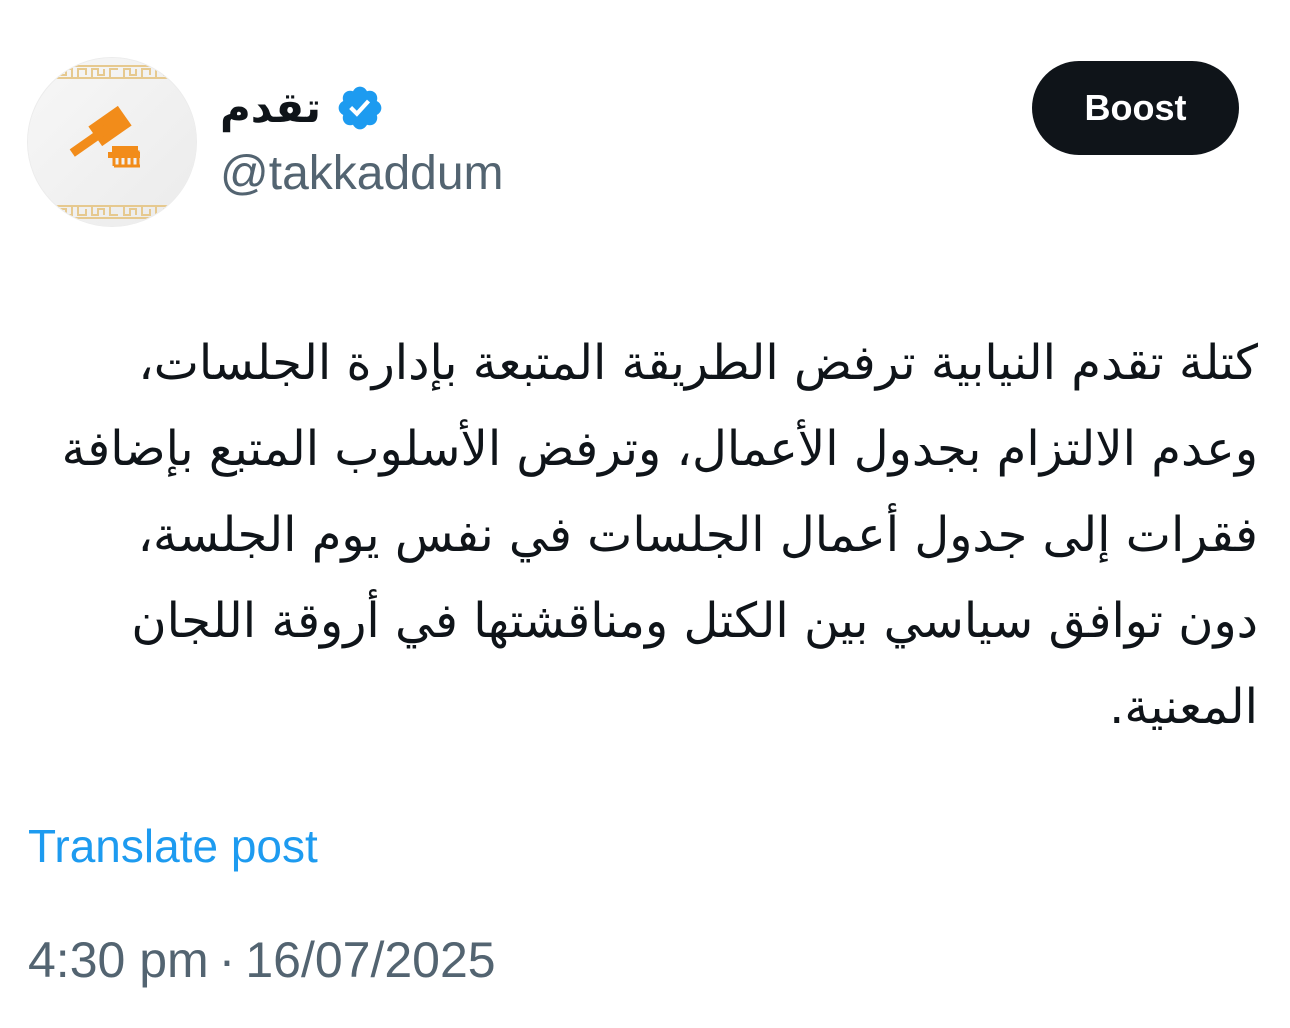 The width and height of the screenshot is (1290, 1028). I want to click on post-date: 16/07/2025, so click(370, 960).